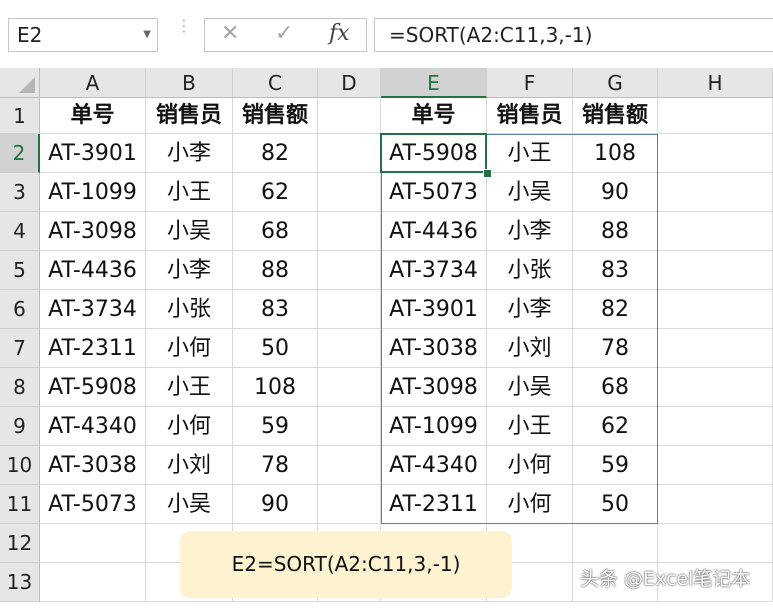 The height and width of the screenshot is (608, 773). Describe the element at coordinates (189, 465) in the screenshot. I see `cell-b10: 小刘` at that location.